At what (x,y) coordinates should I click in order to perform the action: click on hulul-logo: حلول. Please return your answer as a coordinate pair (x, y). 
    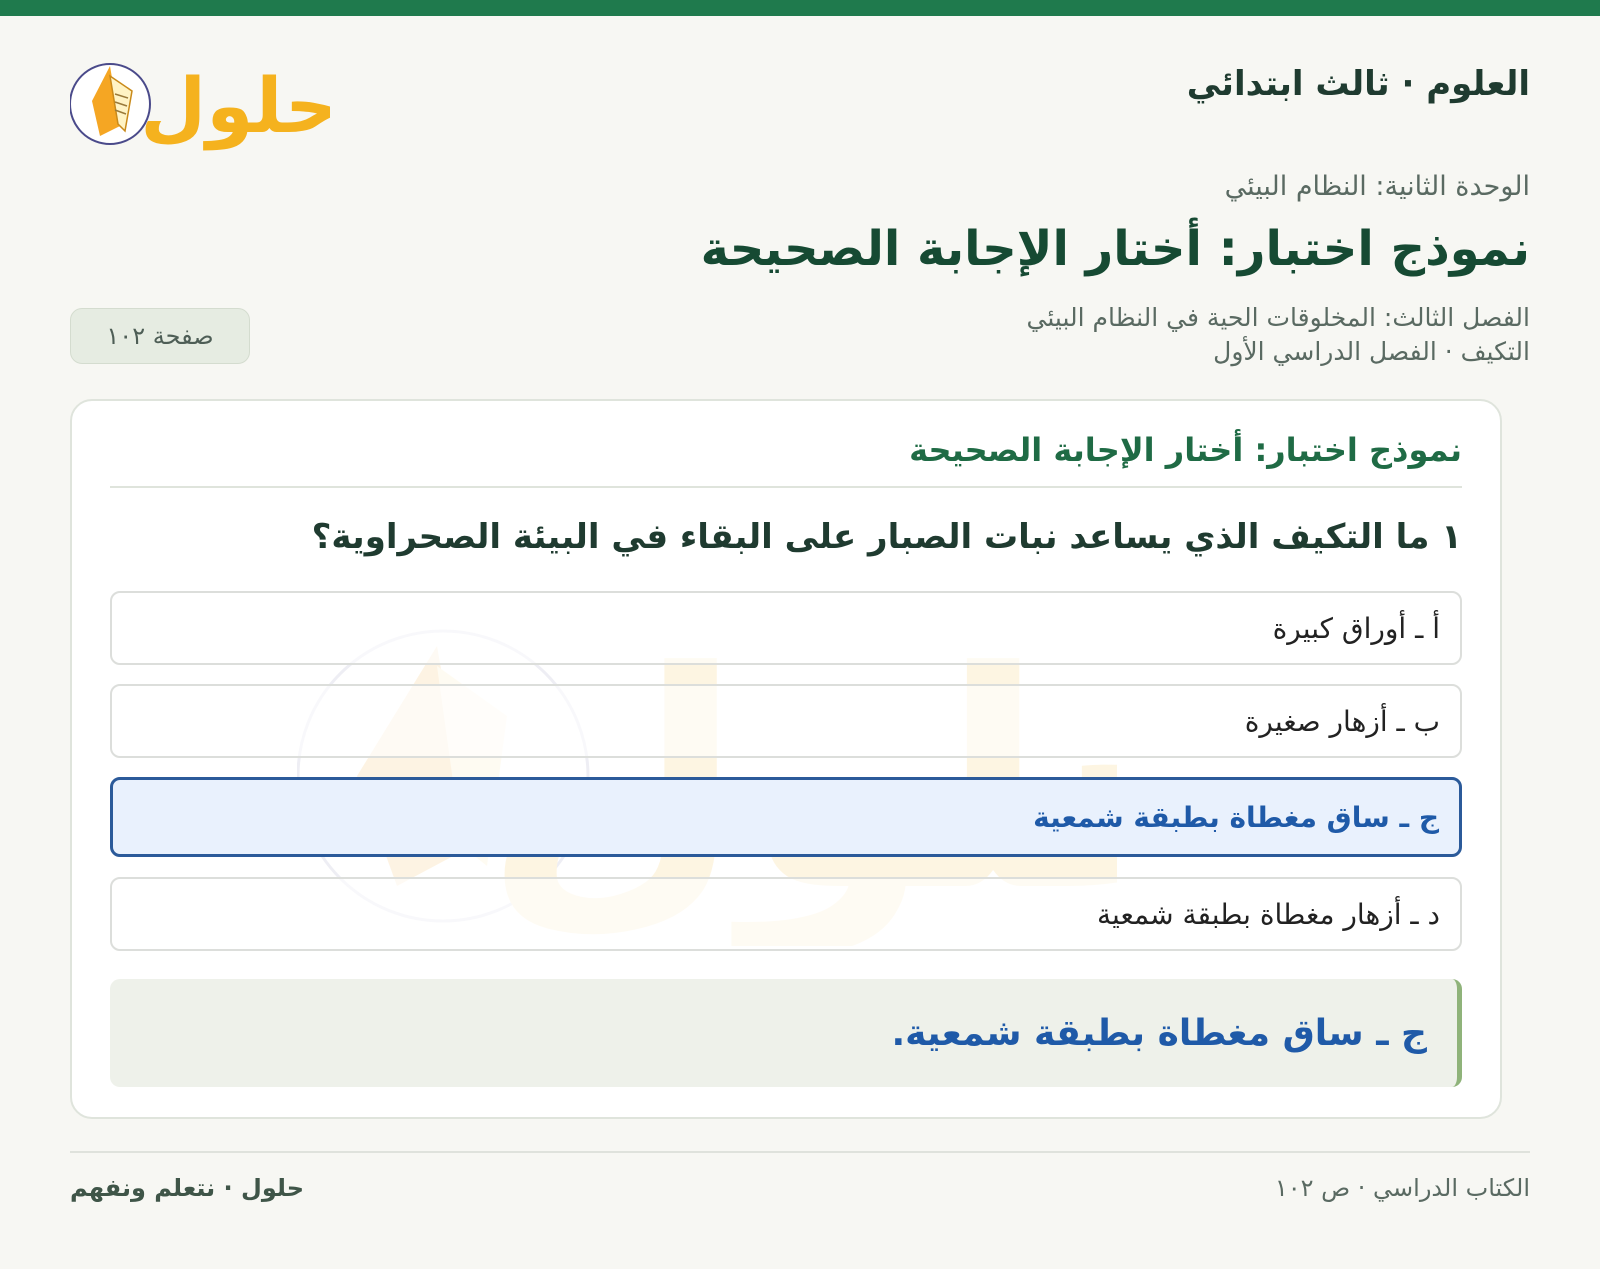
    Looking at the image, I should click on (200, 106).